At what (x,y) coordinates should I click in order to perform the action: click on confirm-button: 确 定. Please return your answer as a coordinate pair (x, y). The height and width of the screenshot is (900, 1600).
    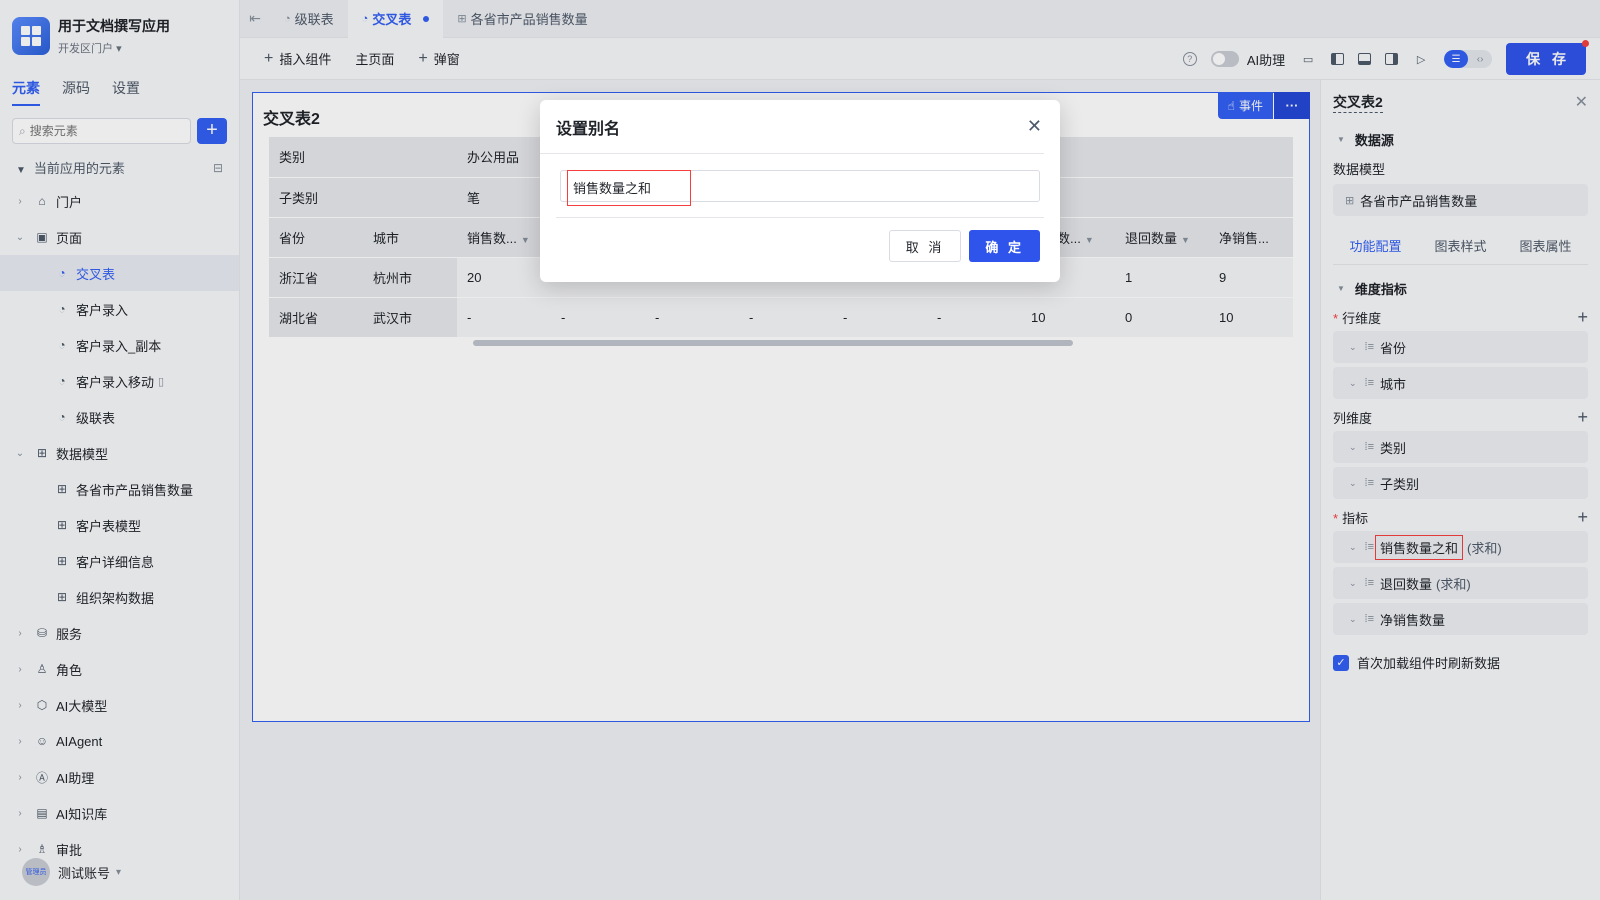
    Looking at the image, I should click on (1004, 246).